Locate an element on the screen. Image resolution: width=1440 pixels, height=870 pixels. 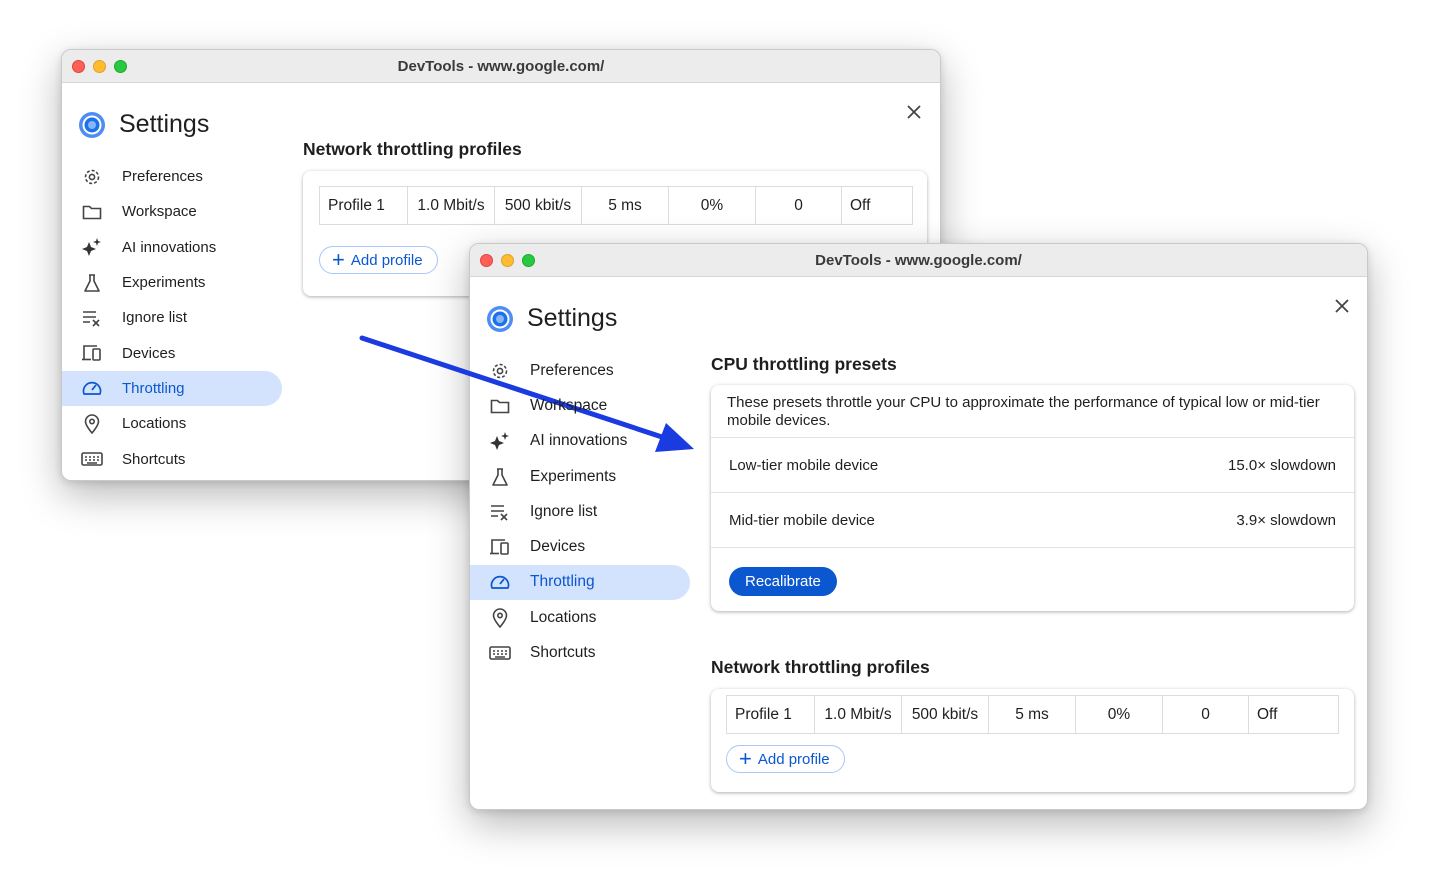
preset-value: 3.9× slowdown is located at coordinates (1286, 520).